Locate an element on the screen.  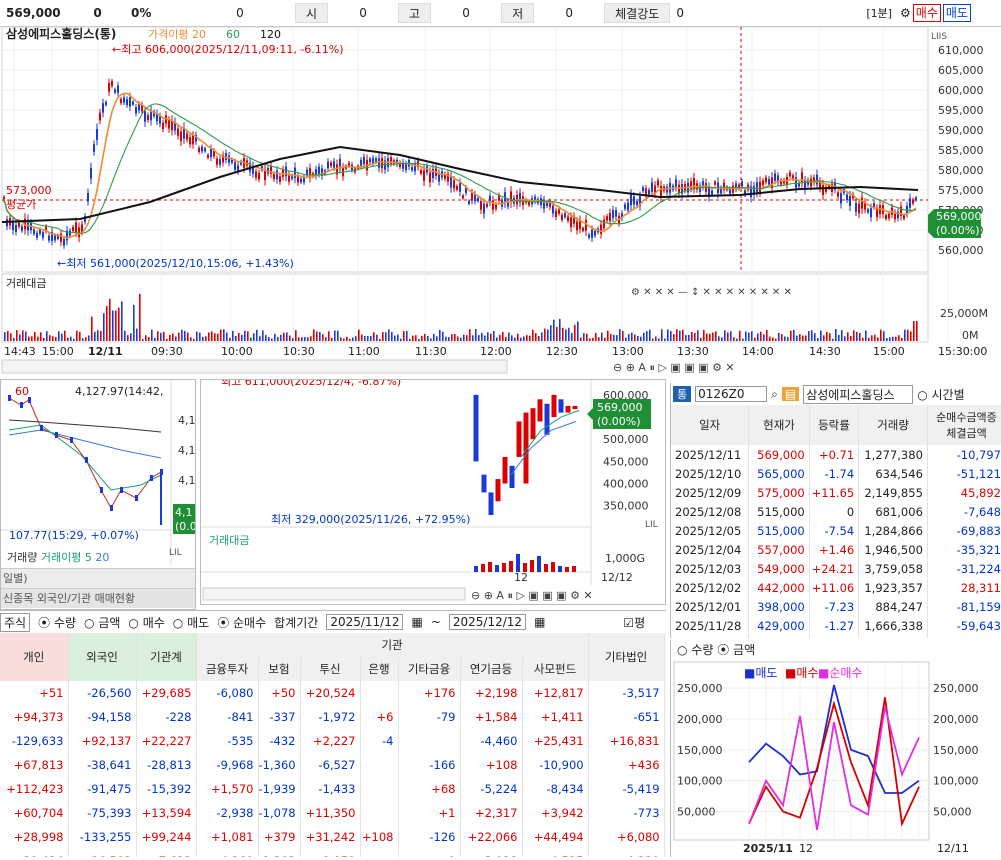
legend-buy: ■매수 is located at coordinates (801, 673).